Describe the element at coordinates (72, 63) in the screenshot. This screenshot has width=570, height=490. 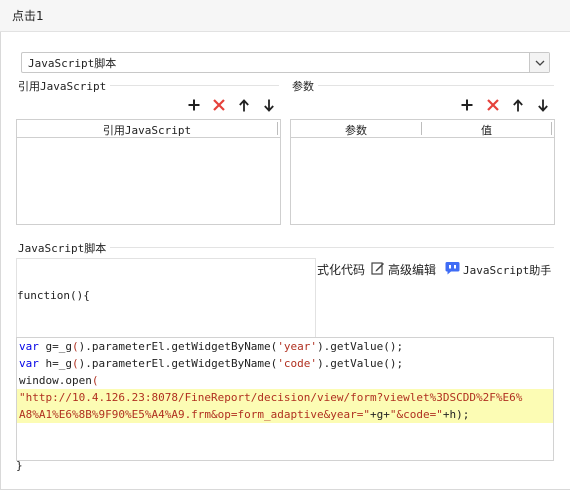
I see `script-type-value: JavaScript脚本` at that location.